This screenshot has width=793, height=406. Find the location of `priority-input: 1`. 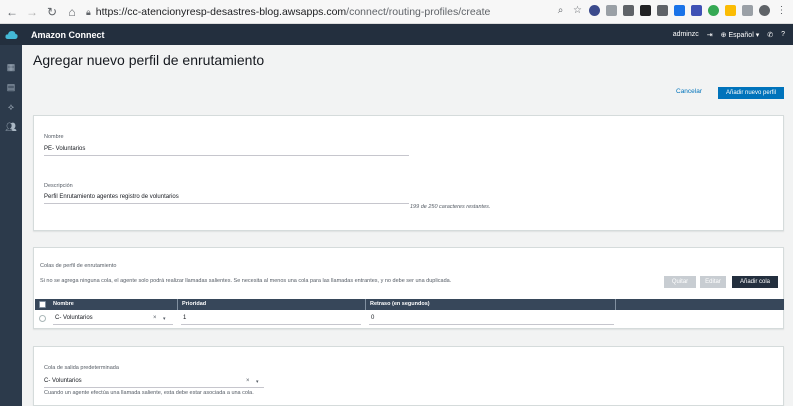

priority-input: 1 is located at coordinates (184, 318).